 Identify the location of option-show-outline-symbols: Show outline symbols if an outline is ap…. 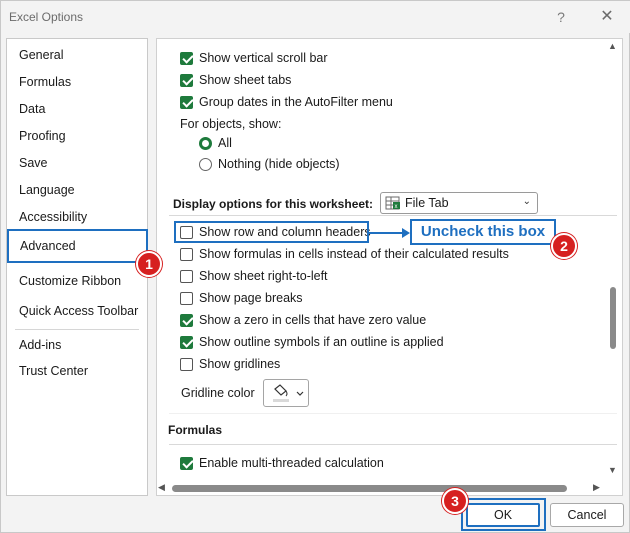
(312, 342).